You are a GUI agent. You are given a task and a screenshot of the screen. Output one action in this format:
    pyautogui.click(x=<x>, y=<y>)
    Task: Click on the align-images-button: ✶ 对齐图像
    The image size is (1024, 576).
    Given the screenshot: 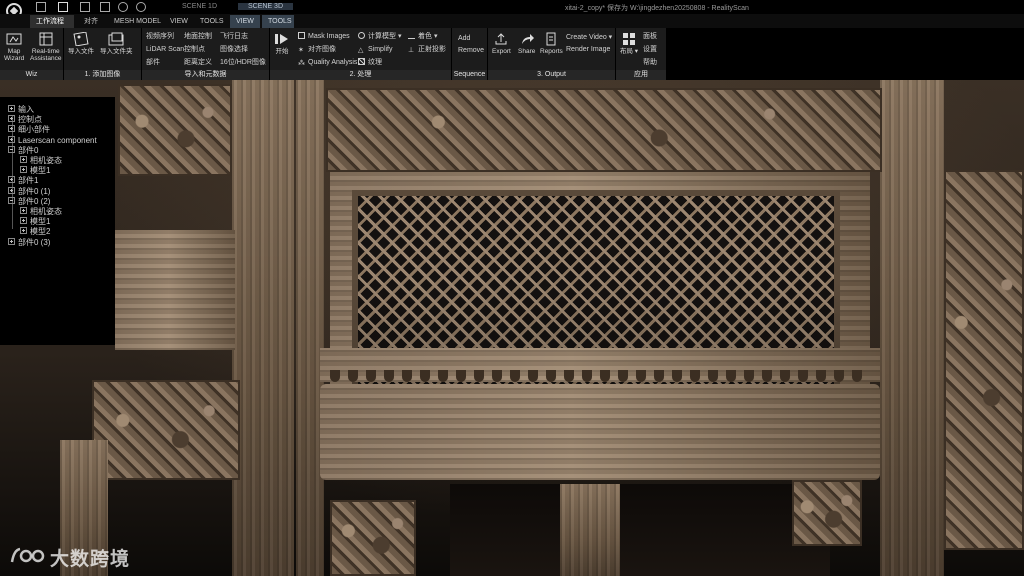 What is the action you would take?
    pyautogui.click(x=317, y=49)
    